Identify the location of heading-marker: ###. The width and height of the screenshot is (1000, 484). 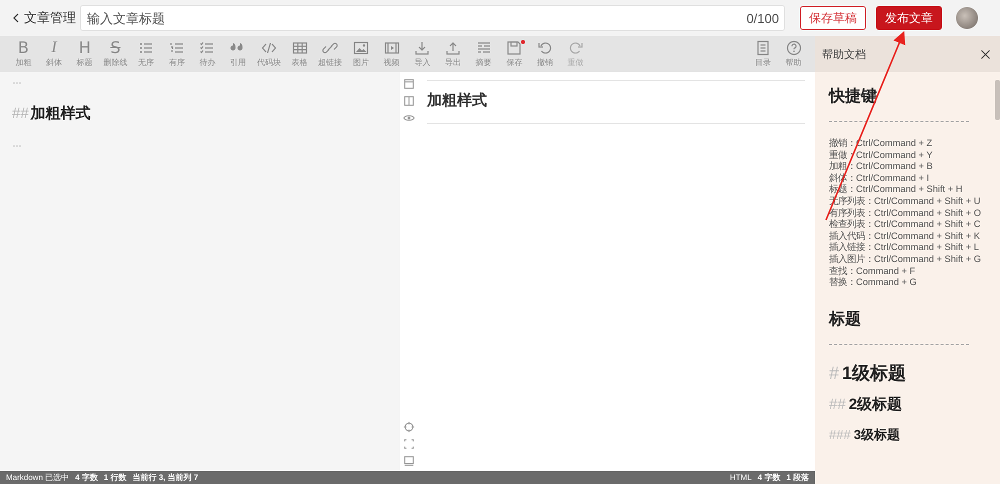
(840, 434).